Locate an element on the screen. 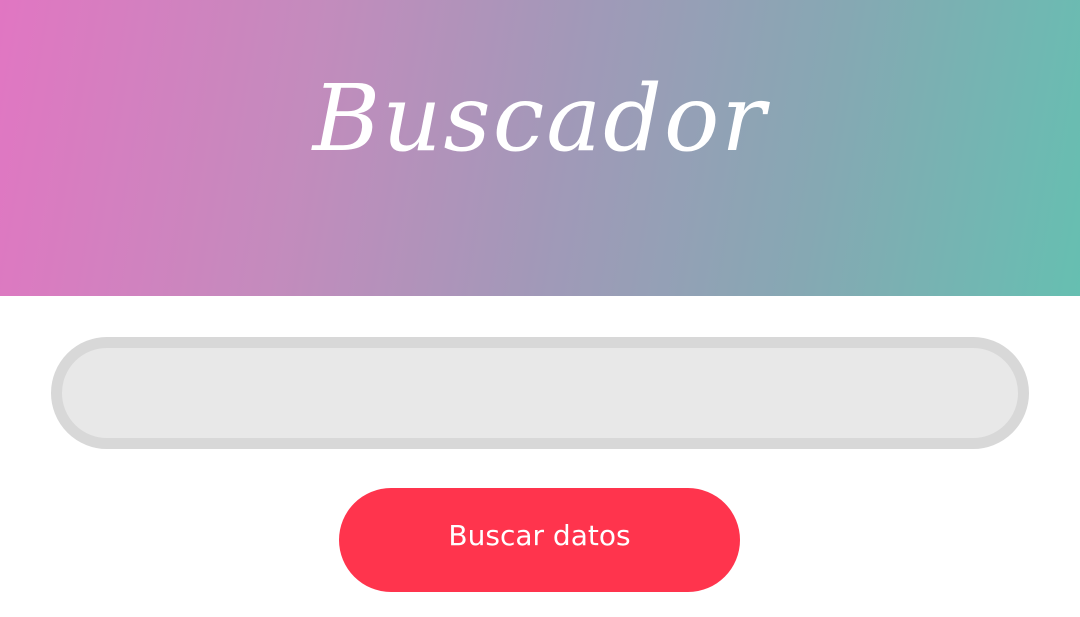 This screenshot has height=617, width=1080. search-button: Buscar datos is located at coordinates (539, 540).